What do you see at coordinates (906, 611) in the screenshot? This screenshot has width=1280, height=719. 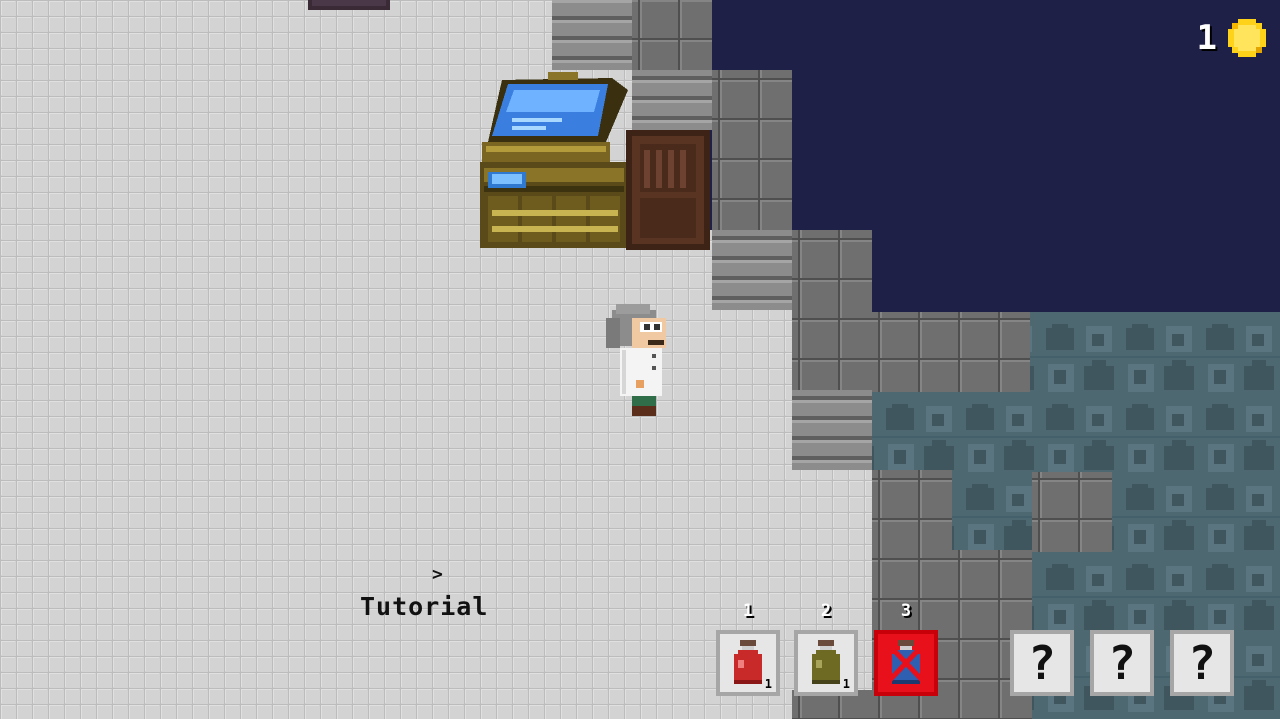 I see `slot-3-number: 3` at bounding box center [906, 611].